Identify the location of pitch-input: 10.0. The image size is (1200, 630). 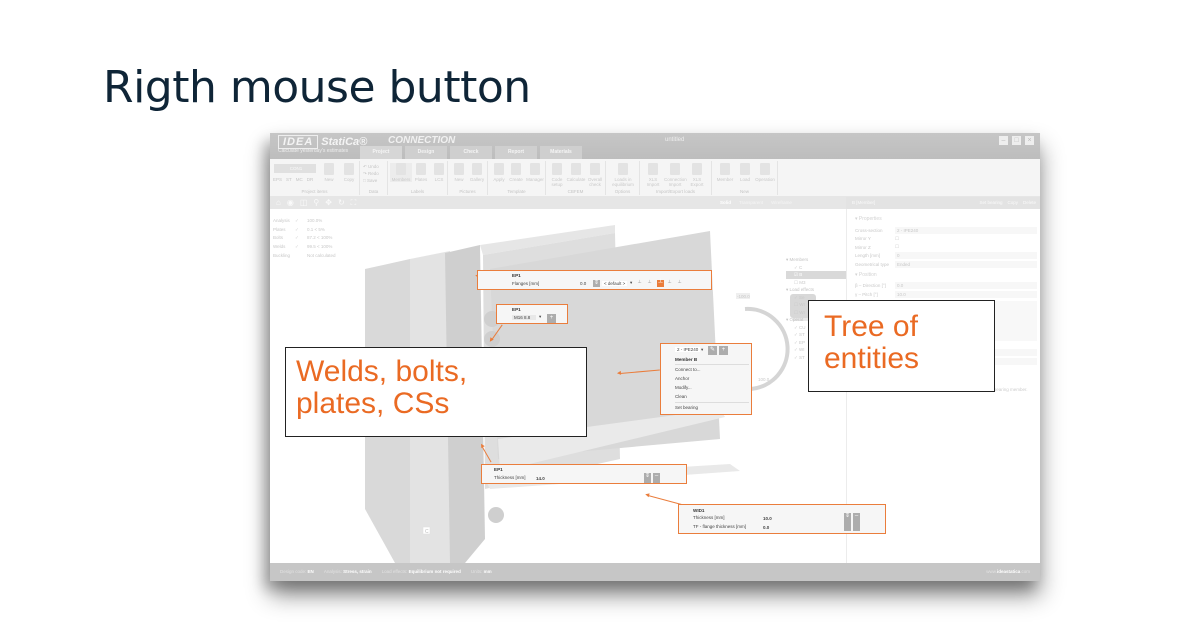
(966, 294).